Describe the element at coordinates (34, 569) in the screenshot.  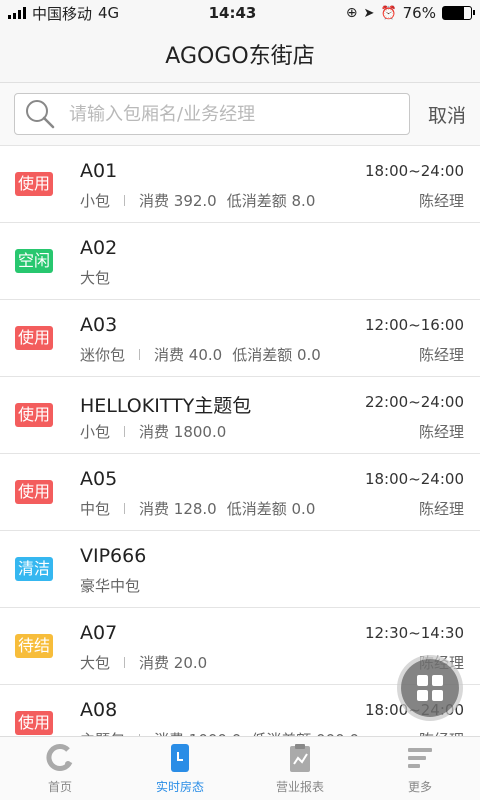
I see `status-badge: 清洁` at that location.